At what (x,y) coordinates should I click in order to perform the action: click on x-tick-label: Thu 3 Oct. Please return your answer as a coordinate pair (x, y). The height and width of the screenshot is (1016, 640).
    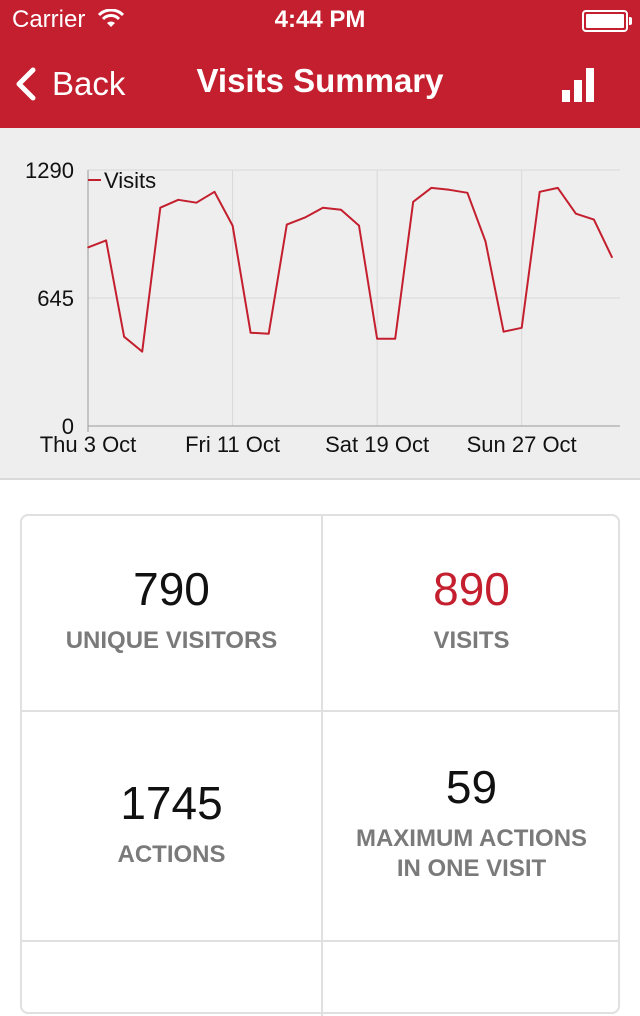
    Looking at the image, I should click on (88, 444).